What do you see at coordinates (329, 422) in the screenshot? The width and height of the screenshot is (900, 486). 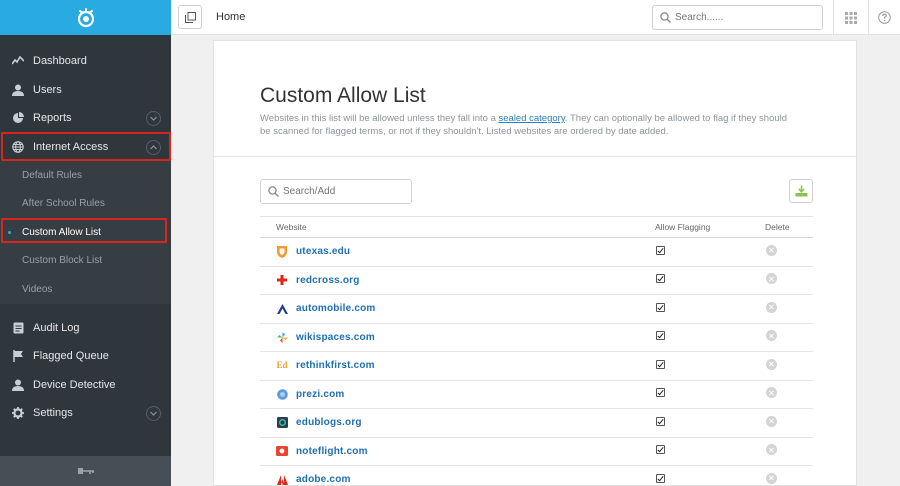 I see `site-link: edublogs.org` at bounding box center [329, 422].